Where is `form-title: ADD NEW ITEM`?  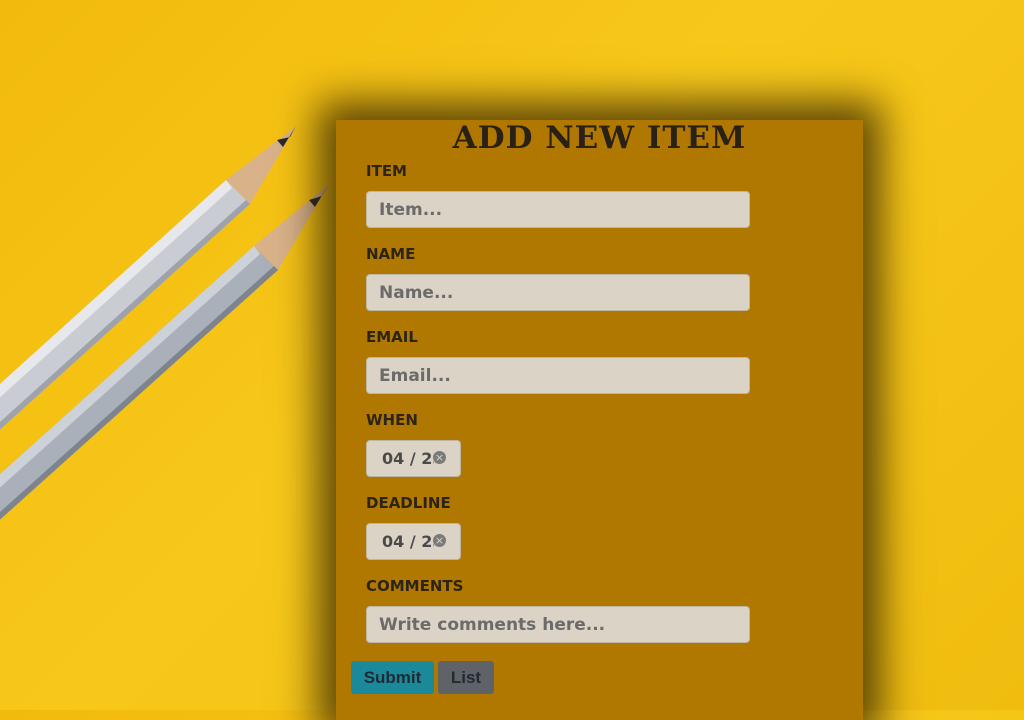 form-title: ADD NEW ITEM is located at coordinates (599, 138).